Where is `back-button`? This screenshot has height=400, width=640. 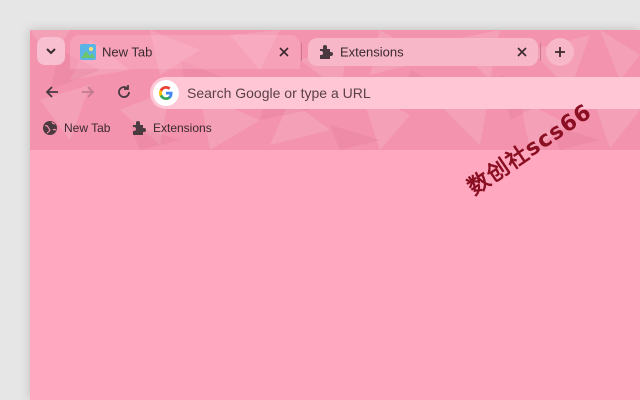 back-button is located at coordinates (52, 92).